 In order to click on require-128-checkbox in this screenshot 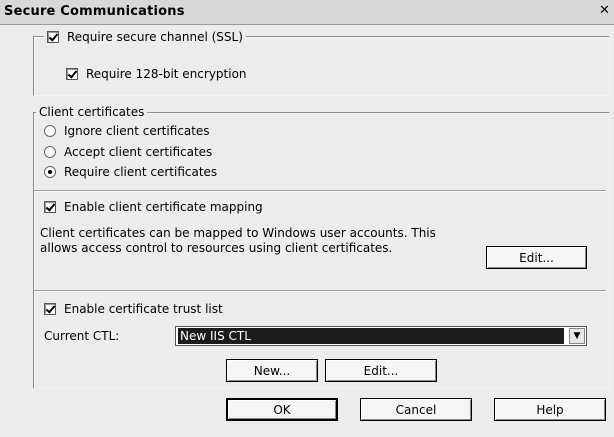, I will do `click(72, 74)`.